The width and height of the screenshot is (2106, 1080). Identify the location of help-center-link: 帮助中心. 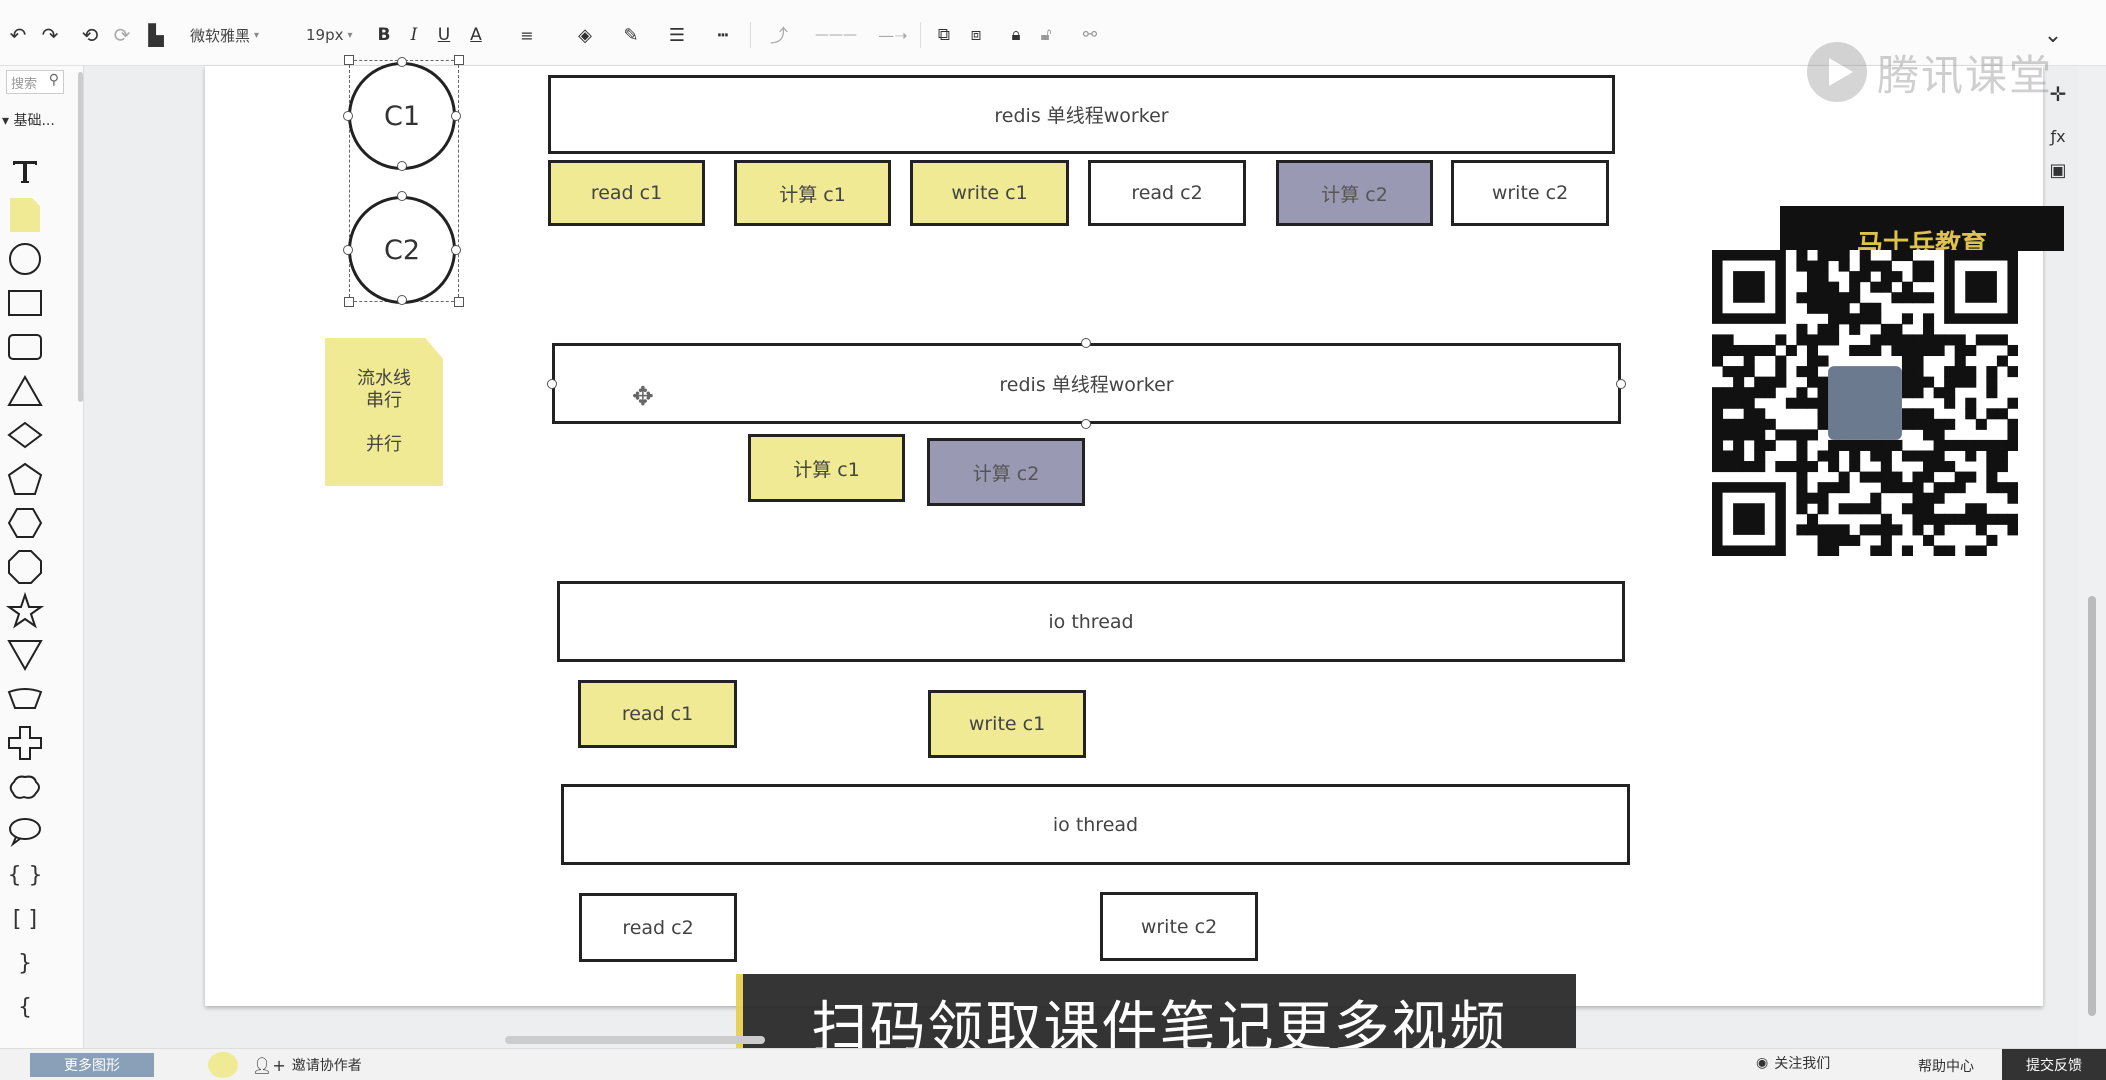
(1946, 1066).